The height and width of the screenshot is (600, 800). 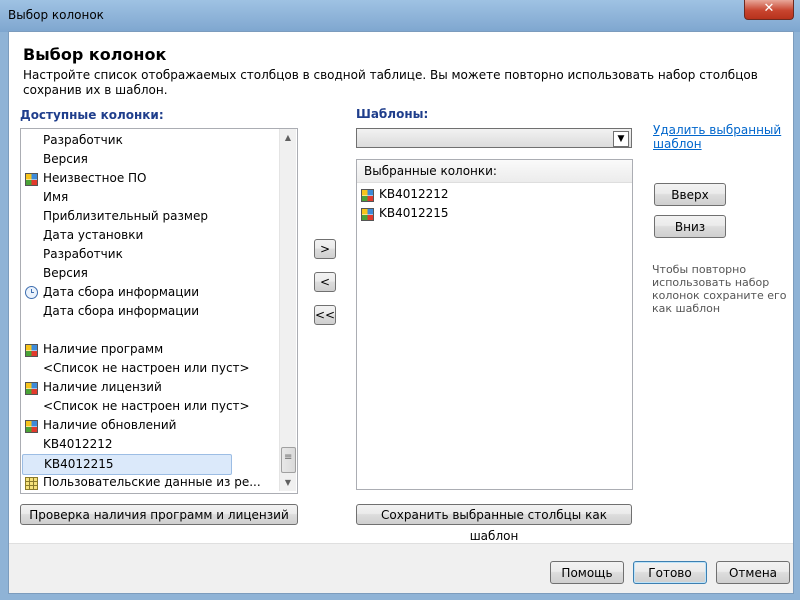 What do you see at coordinates (670, 572) in the screenshot?
I see `done-button: Готово` at bounding box center [670, 572].